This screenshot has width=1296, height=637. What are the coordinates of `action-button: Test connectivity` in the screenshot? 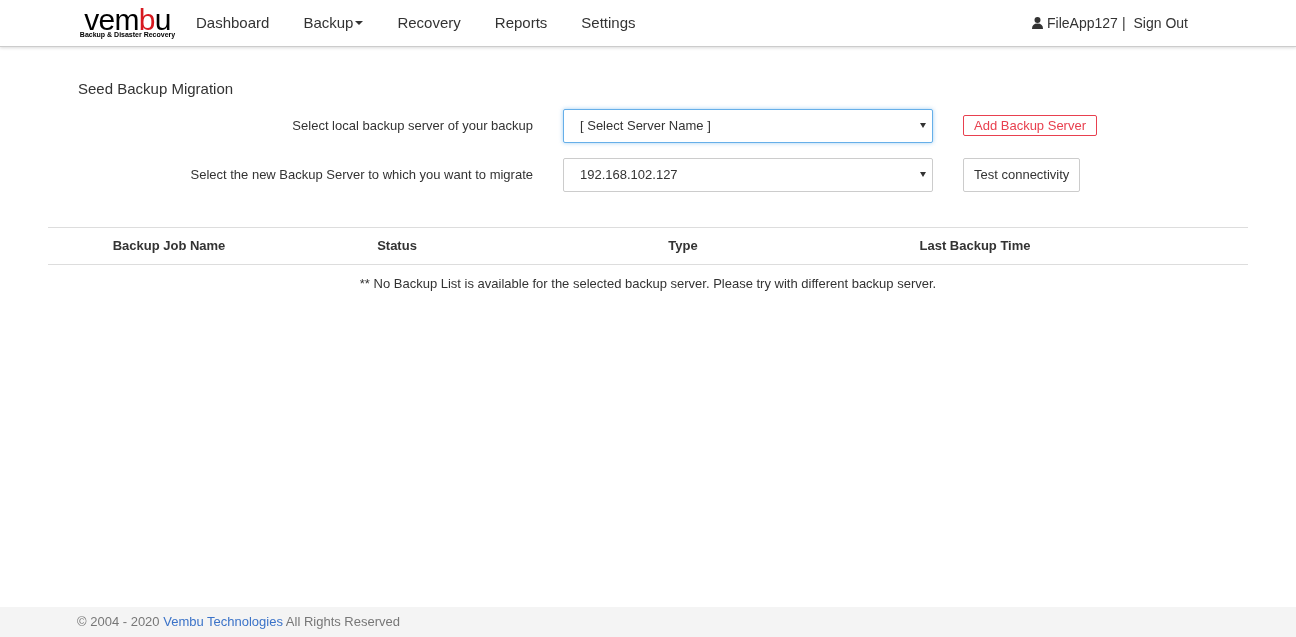 It's located at (1022, 174).